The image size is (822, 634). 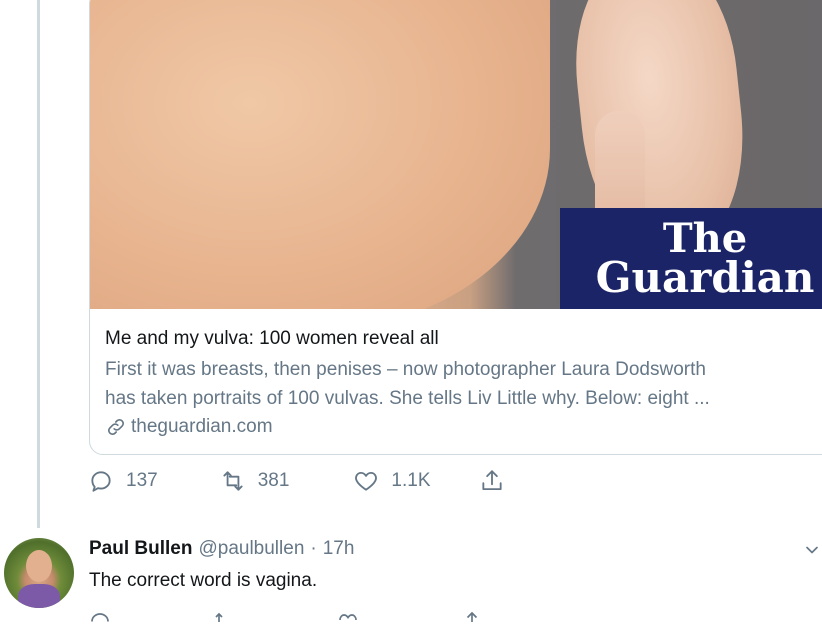 What do you see at coordinates (411, 480) in the screenshot?
I see `like-count: 1.1K` at bounding box center [411, 480].